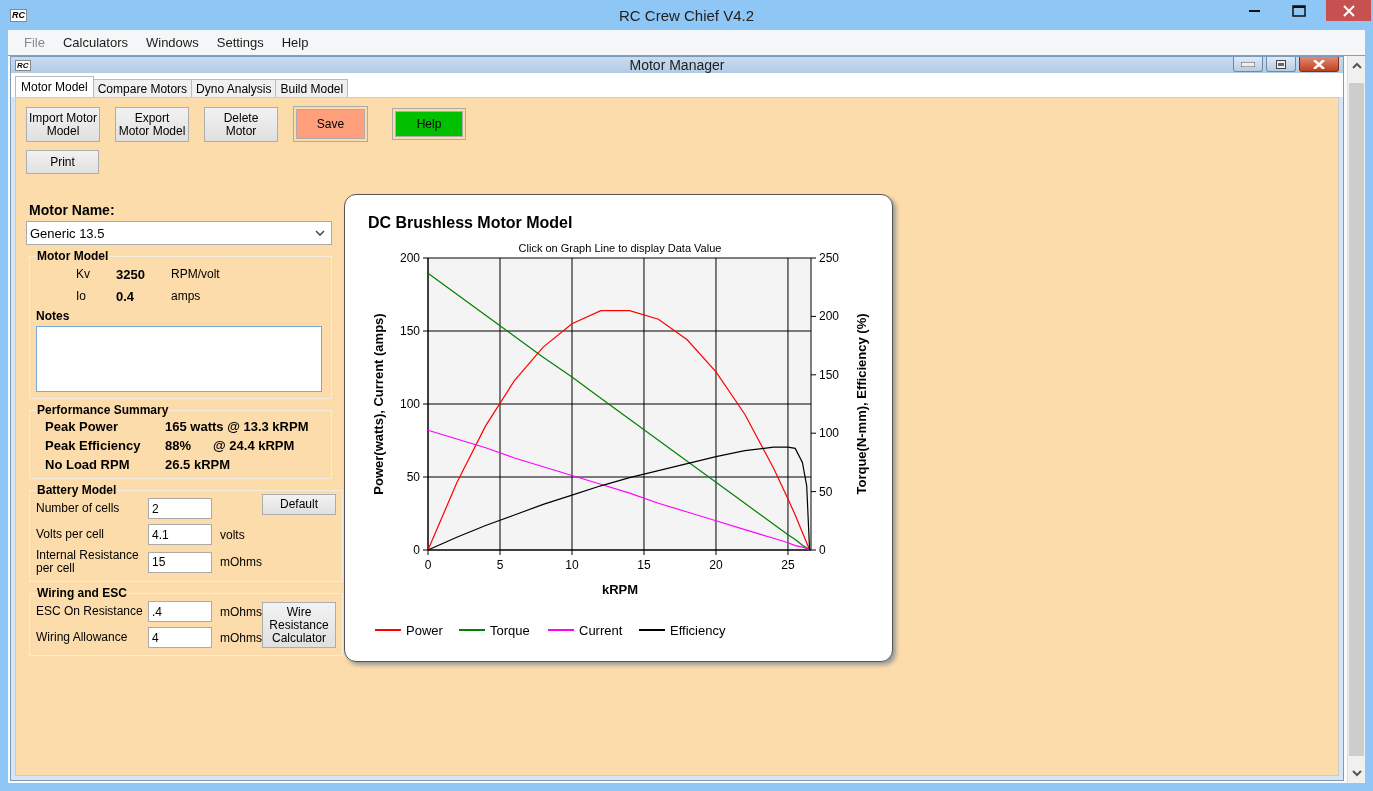  What do you see at coordinates (180, 611) in the screenshot?
I see `input-field: .4` at bounding box center [180, 611].